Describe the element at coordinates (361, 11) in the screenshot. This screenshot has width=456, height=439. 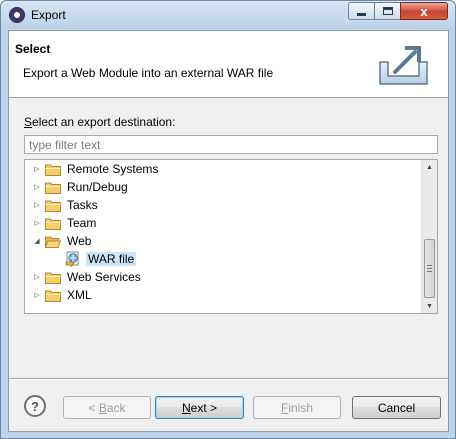
I see `minimize-button` at that location.